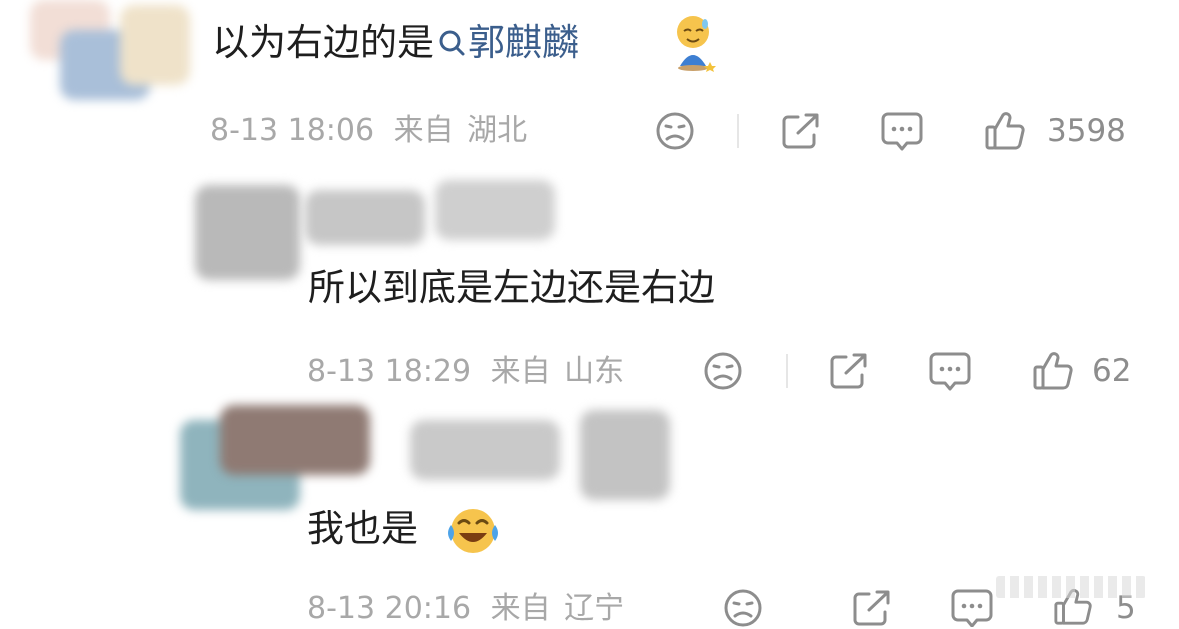  Describe the element at coordinates (696, 44) in the screenshot. I see `emoji-person-icon` at that location.